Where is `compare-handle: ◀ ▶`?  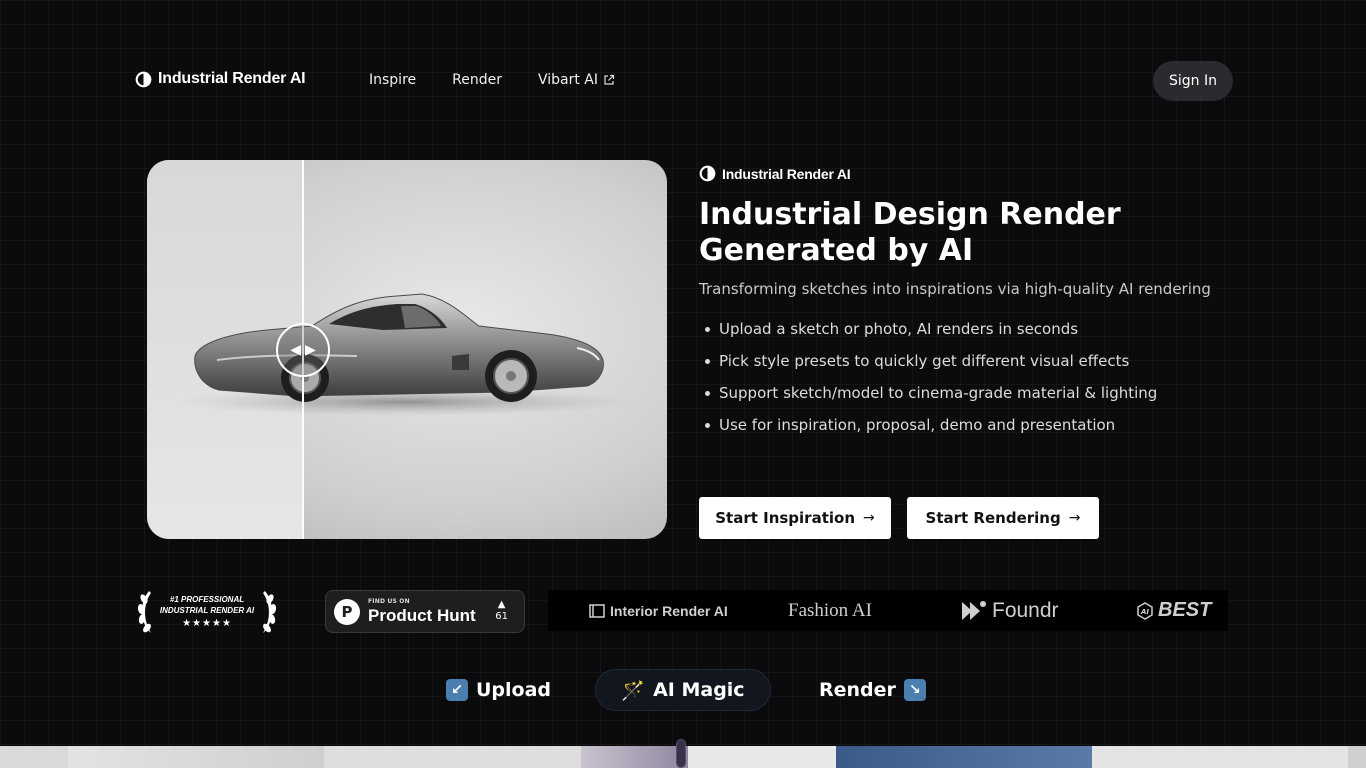
compare-handle: ◀ ▶ is located at coordinates (303, 350).